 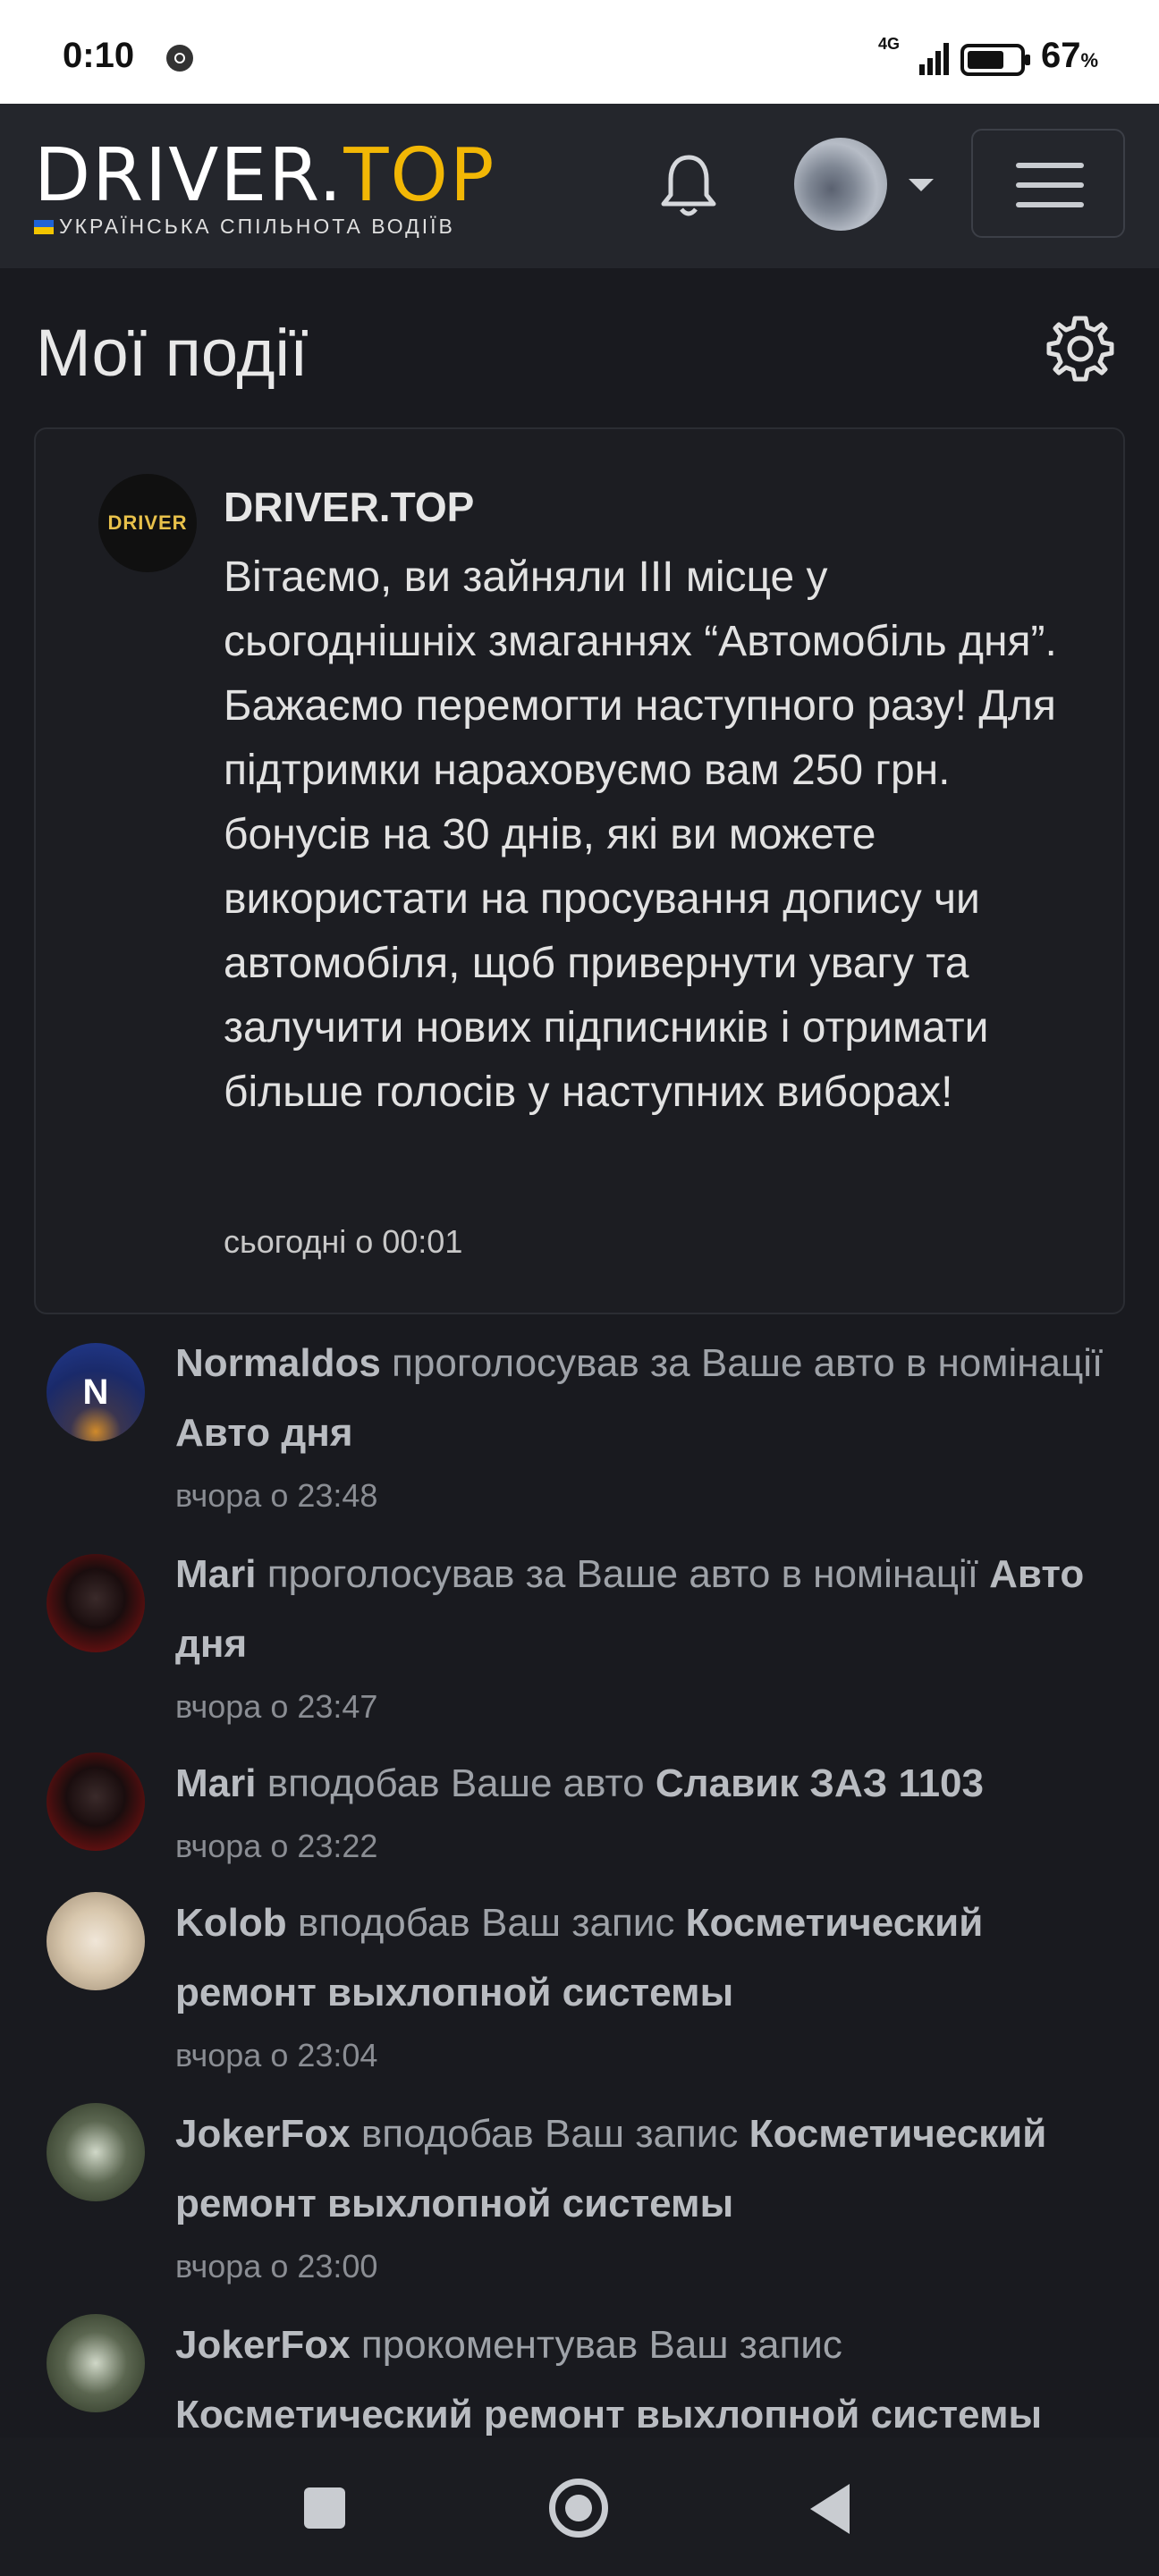 What do you see at coordinates (596, 2345) in the screenshot?
I see `event-action: прокоментував Ваш запис` at bounding box center [596, 2345].